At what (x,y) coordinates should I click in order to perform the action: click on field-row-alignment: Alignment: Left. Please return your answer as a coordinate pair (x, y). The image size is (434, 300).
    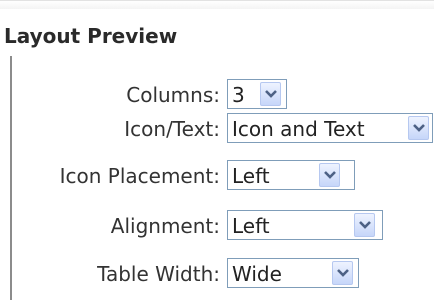
    Looking at the image, I should click on (217, 226).